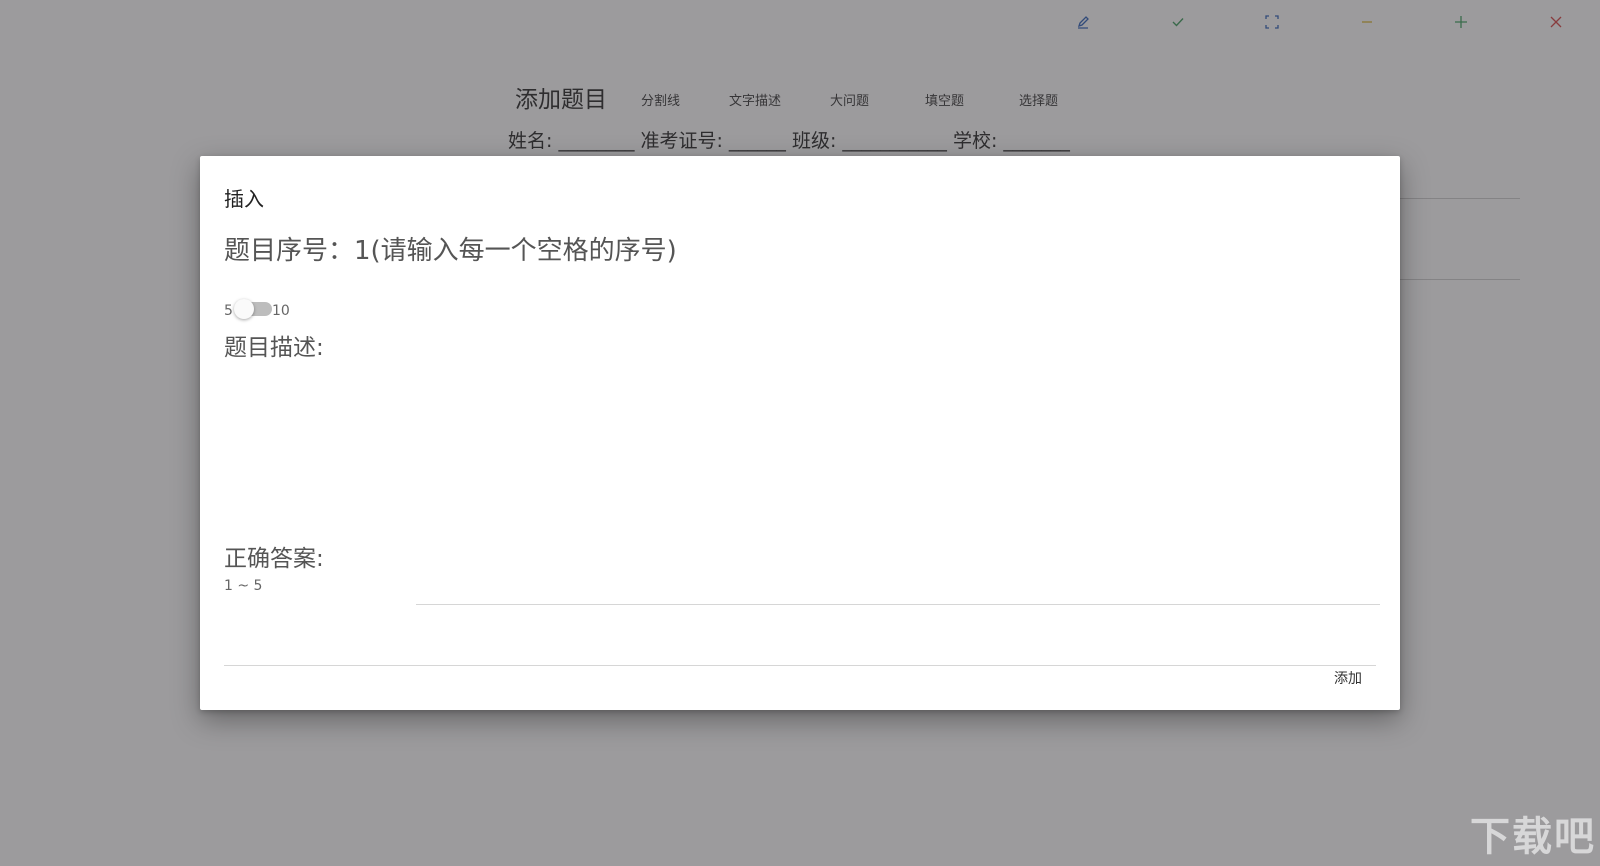 Image resolution: width=1600 pixels, height=866 pixels. Describe the element at coordinates (898, 589) in the screenshot. I see `answer-input` at that location.